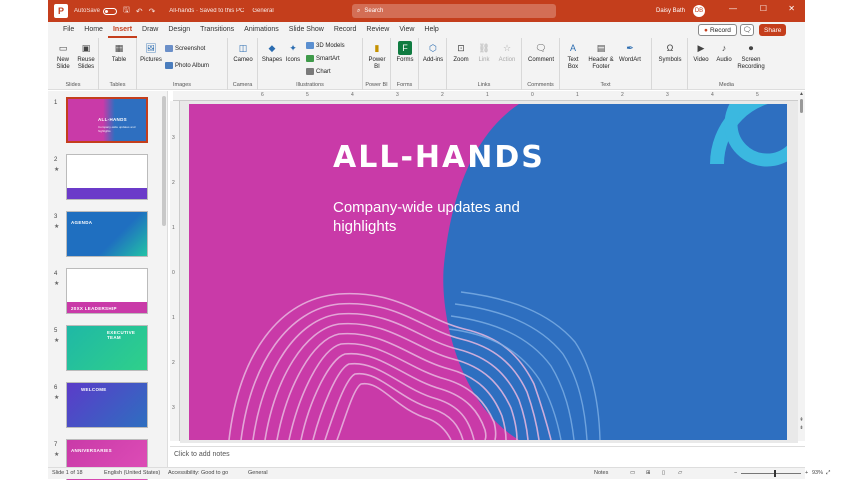 The image size is (853, 480). What do you see at coordinates (68, 30) in the screenshot?
I see `tab-file: File` at bounding box center [68, 30].